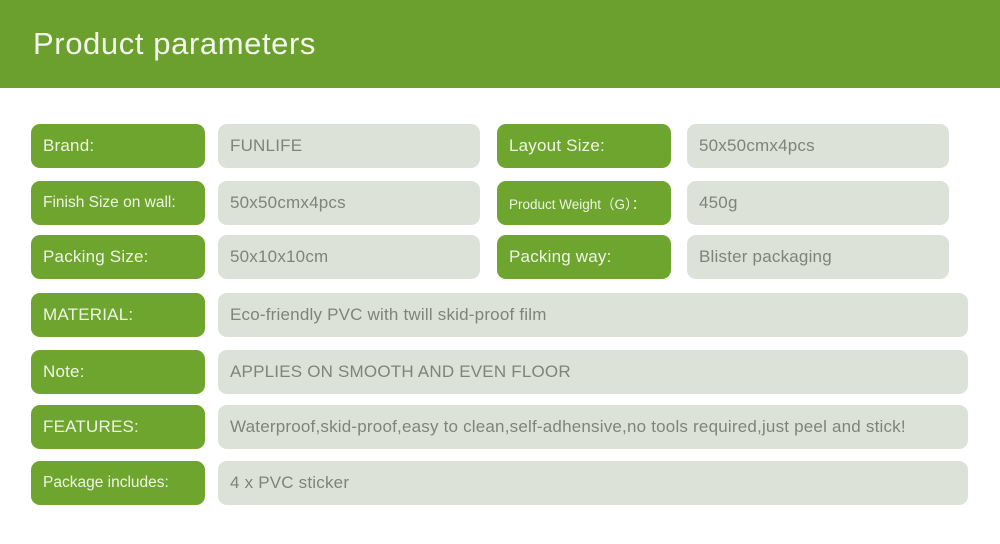 The height and width of the screenshot is (544, 1000). Describe the element at coordinates (818, 146) in the screenshot. I see `spec-value-layout-size: 50x50cmx4pcs` at that location.